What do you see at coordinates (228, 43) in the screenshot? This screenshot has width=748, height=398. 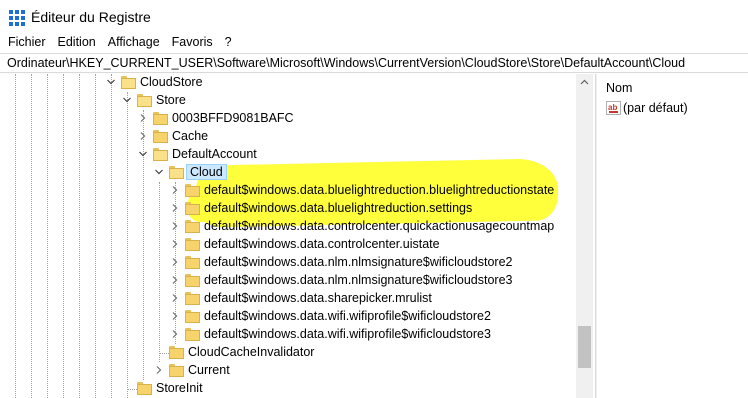 I see `menu-help: ?` at bounding box center [228, 43].